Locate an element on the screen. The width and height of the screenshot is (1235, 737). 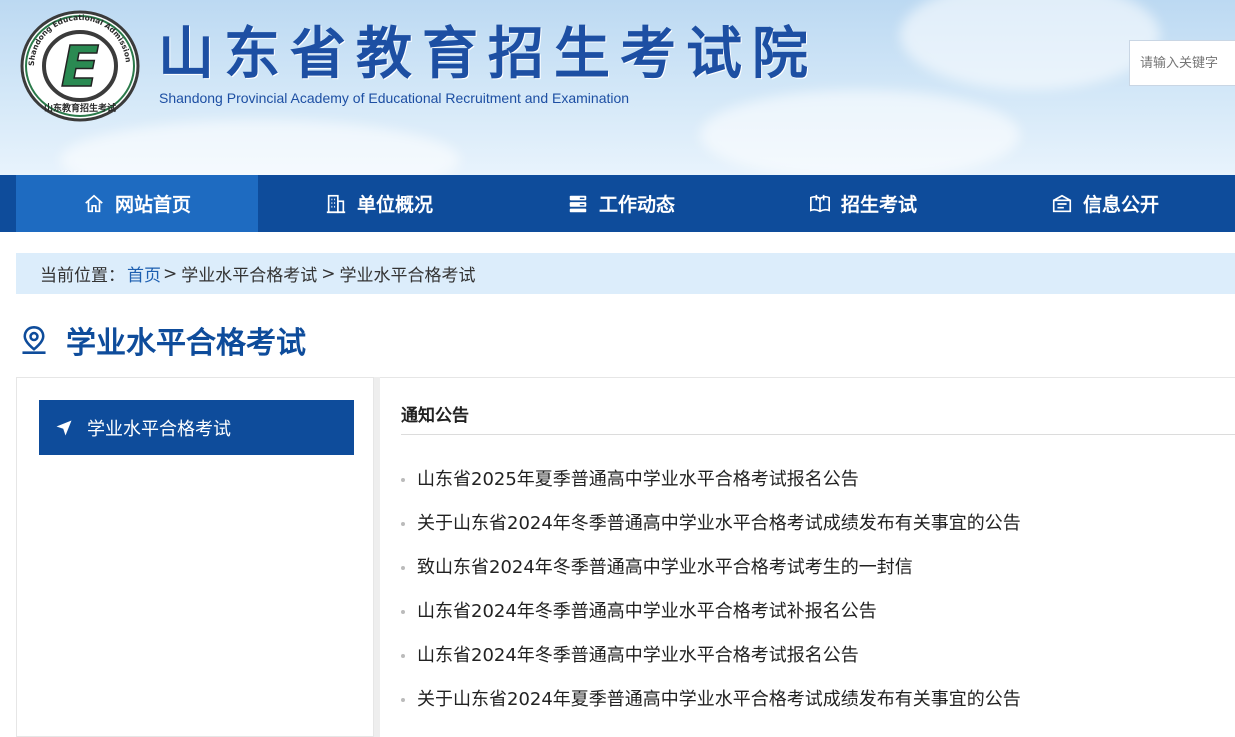
nav-item-news: 工作动态 is located at coordinates (621, 203).